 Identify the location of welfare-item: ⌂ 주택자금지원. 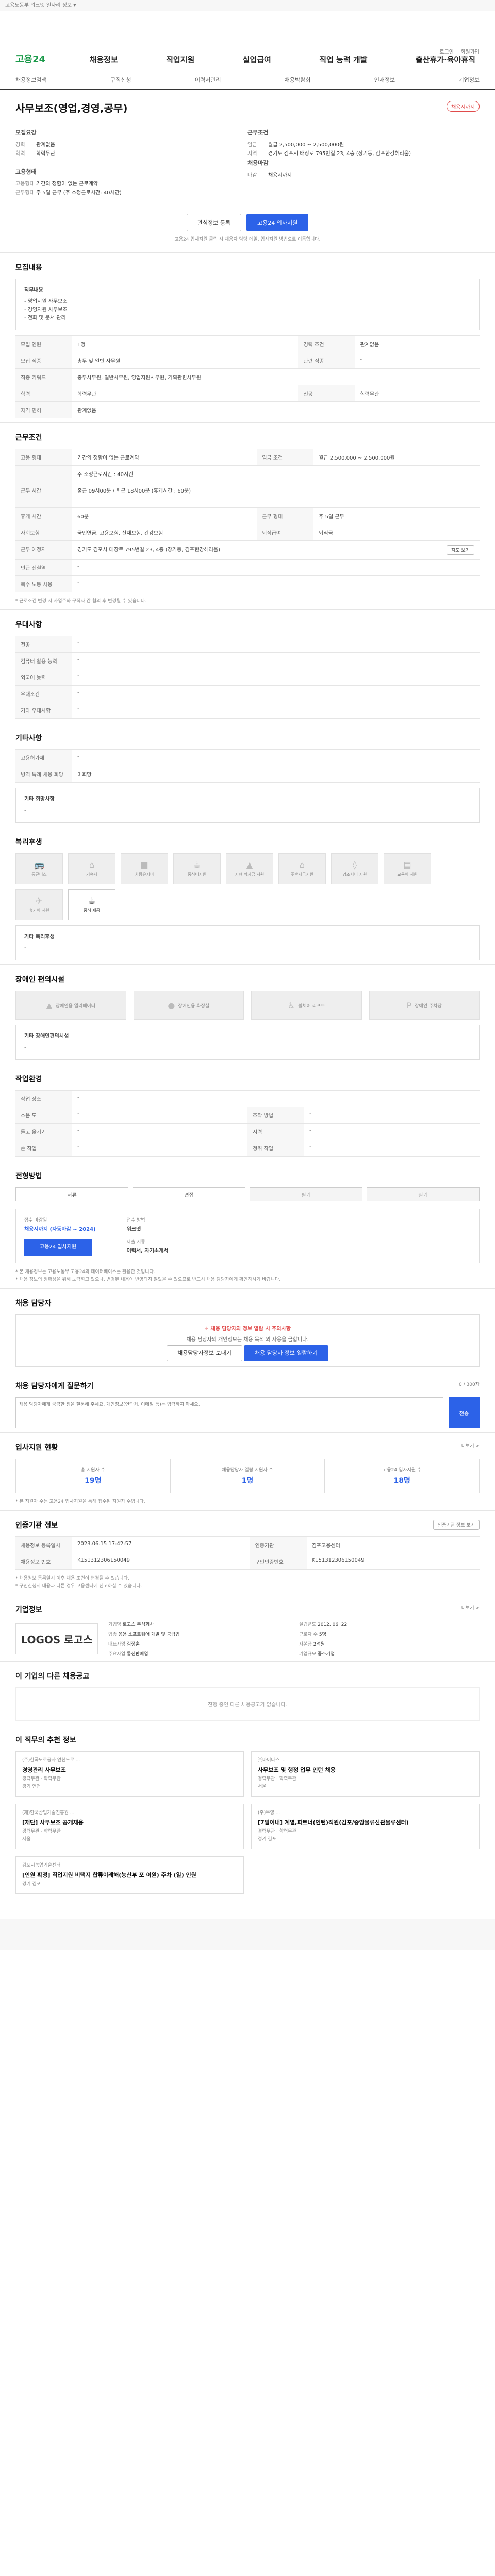
(302, 868).